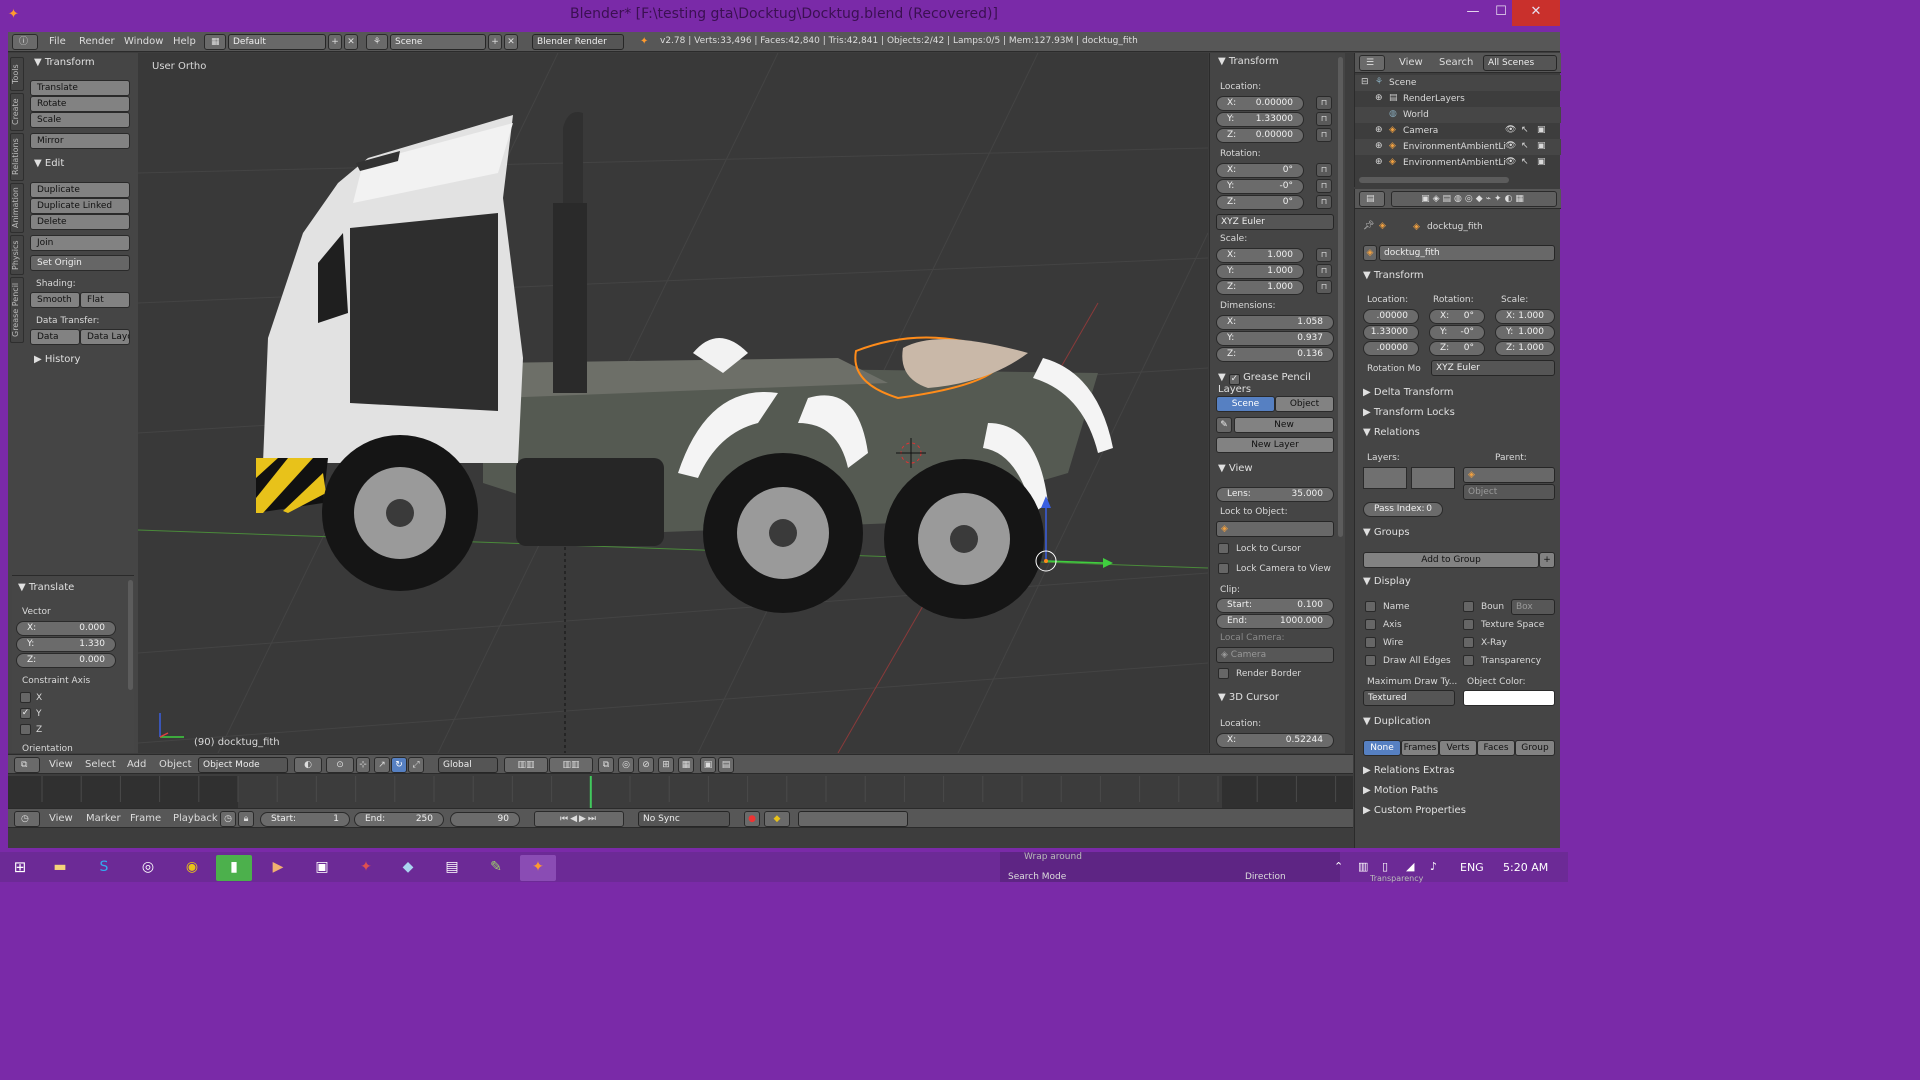 This screenshot has width=1920, height=1080. I want to click on volume-icon: ♪, so click(1433, 866).